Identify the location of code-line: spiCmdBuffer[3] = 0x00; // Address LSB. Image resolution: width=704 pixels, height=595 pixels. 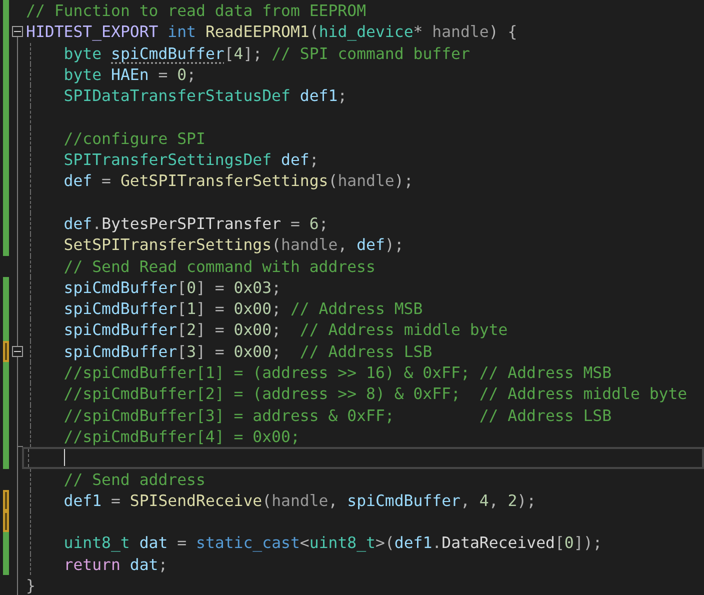
(248, 351).